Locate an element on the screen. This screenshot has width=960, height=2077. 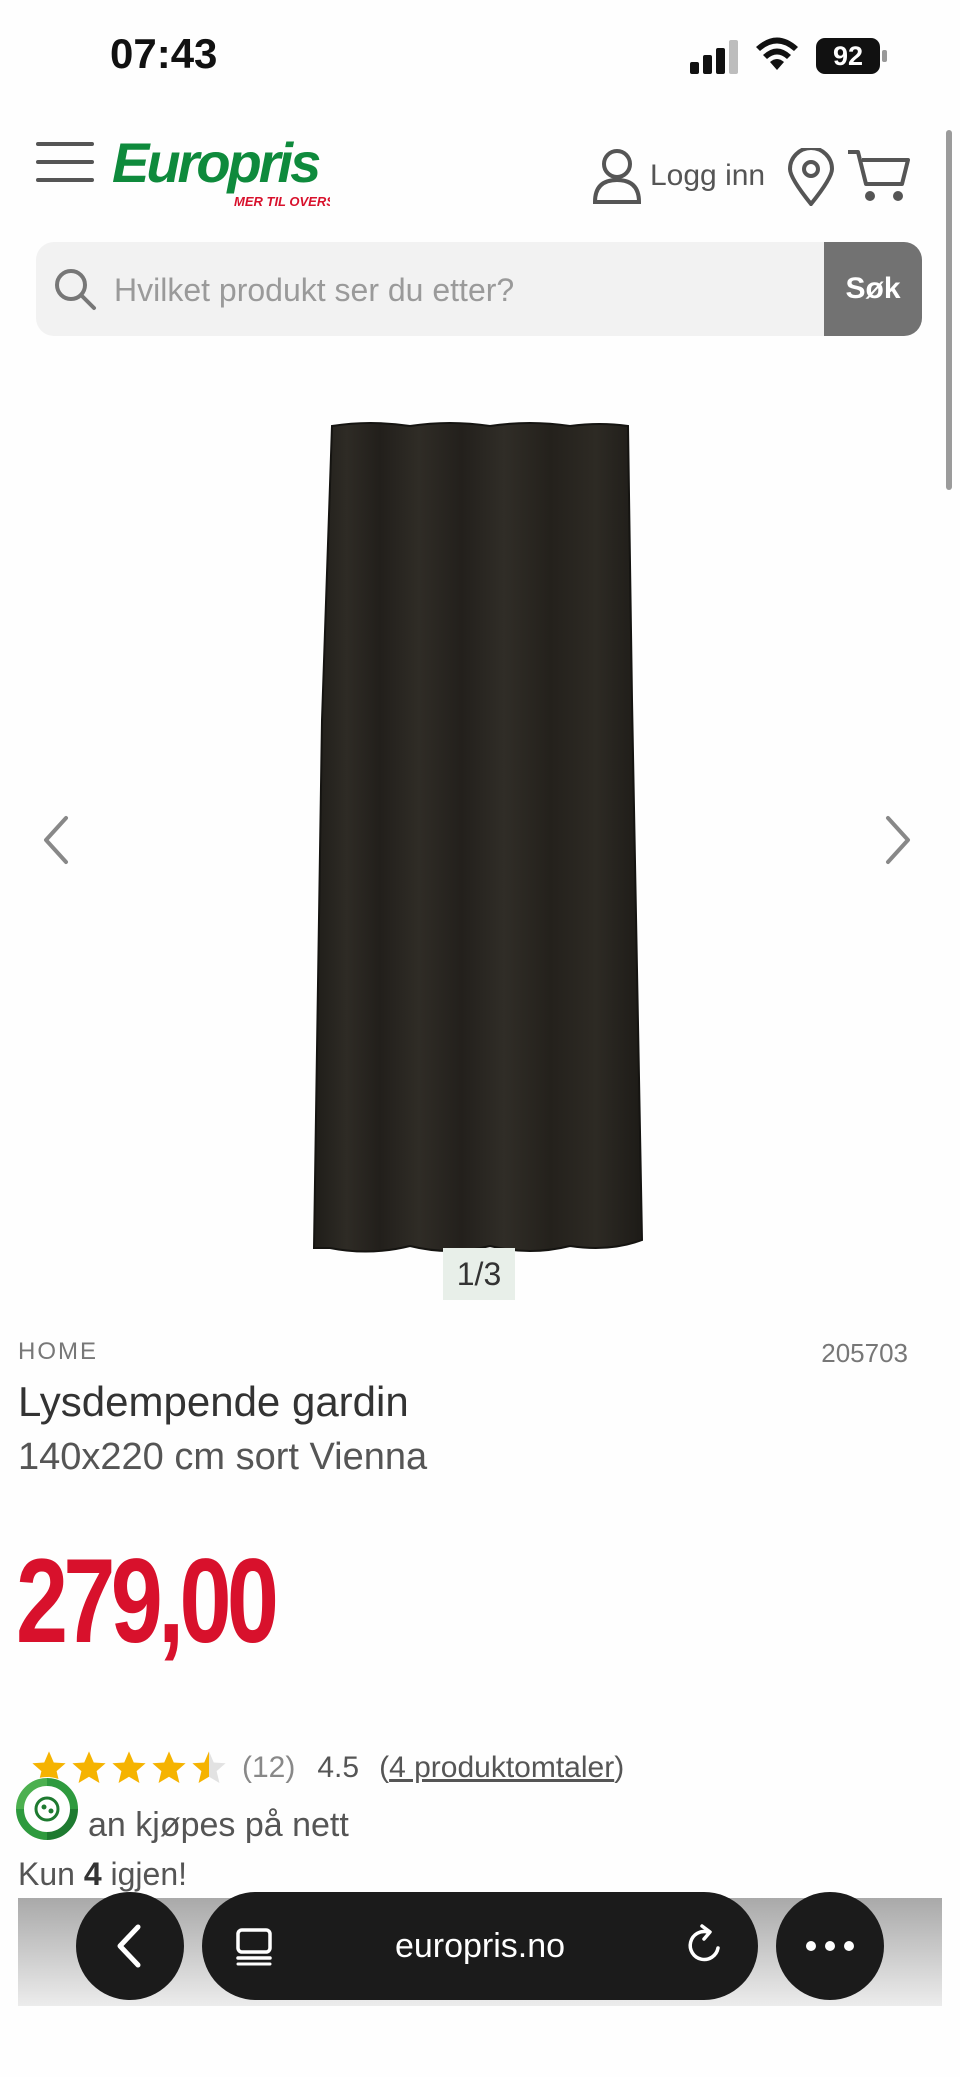
battery-level: 92 is located at coordinates (848, 56).